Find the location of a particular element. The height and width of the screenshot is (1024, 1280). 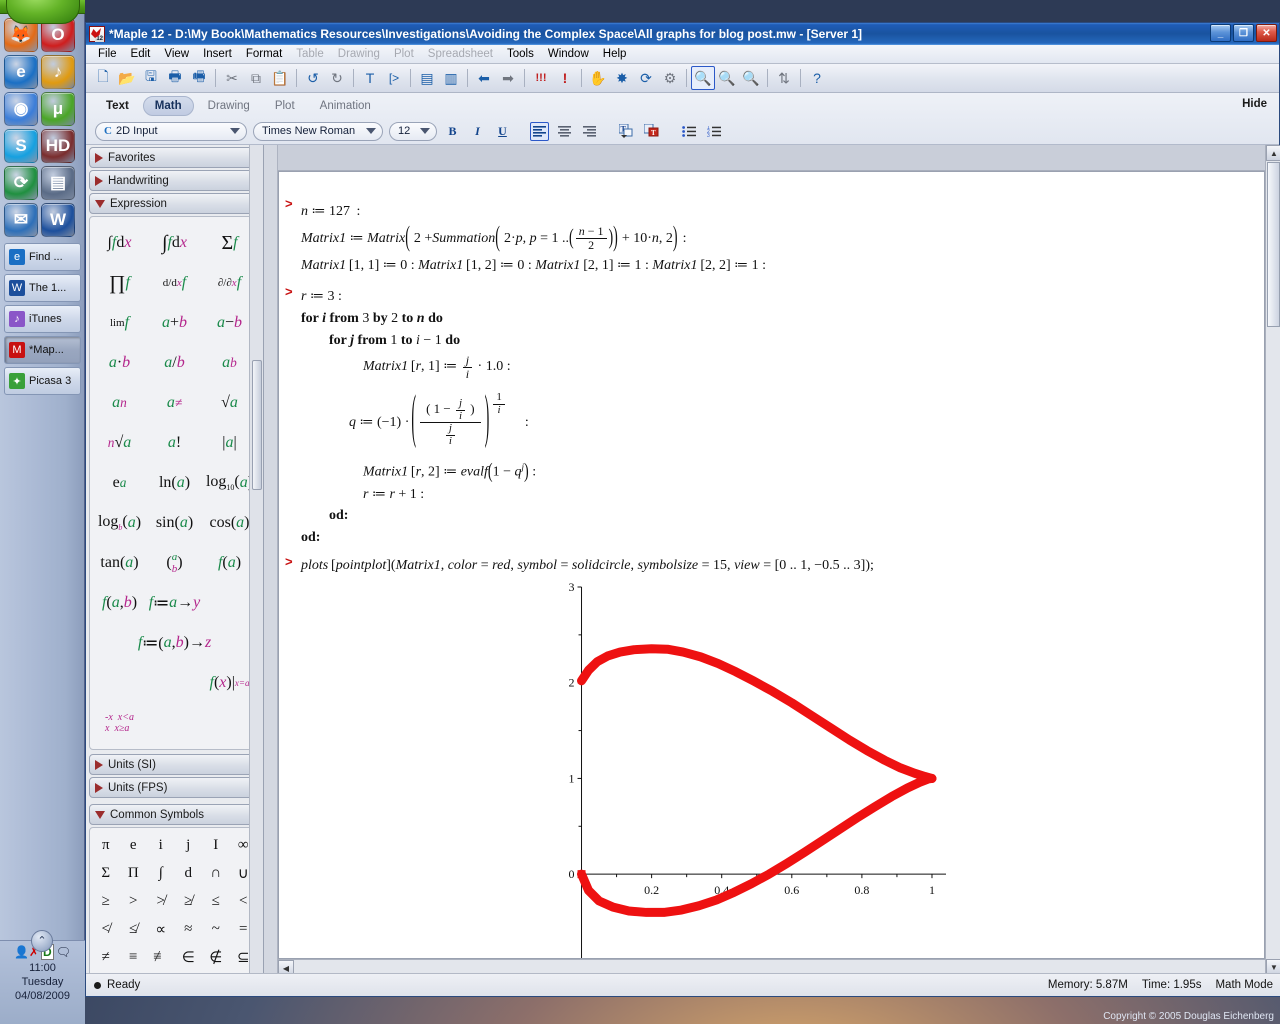

palette-item-expression: (a b) is located at coordinates (174, 563).